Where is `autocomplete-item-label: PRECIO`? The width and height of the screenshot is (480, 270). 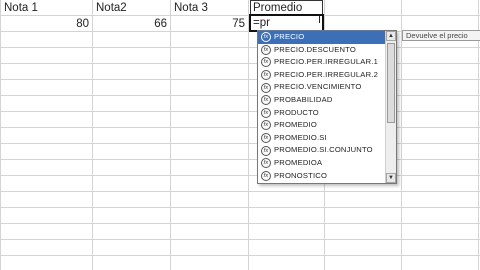 autocomplete-item-label: PRECIO is located at coordinates (289, 36).